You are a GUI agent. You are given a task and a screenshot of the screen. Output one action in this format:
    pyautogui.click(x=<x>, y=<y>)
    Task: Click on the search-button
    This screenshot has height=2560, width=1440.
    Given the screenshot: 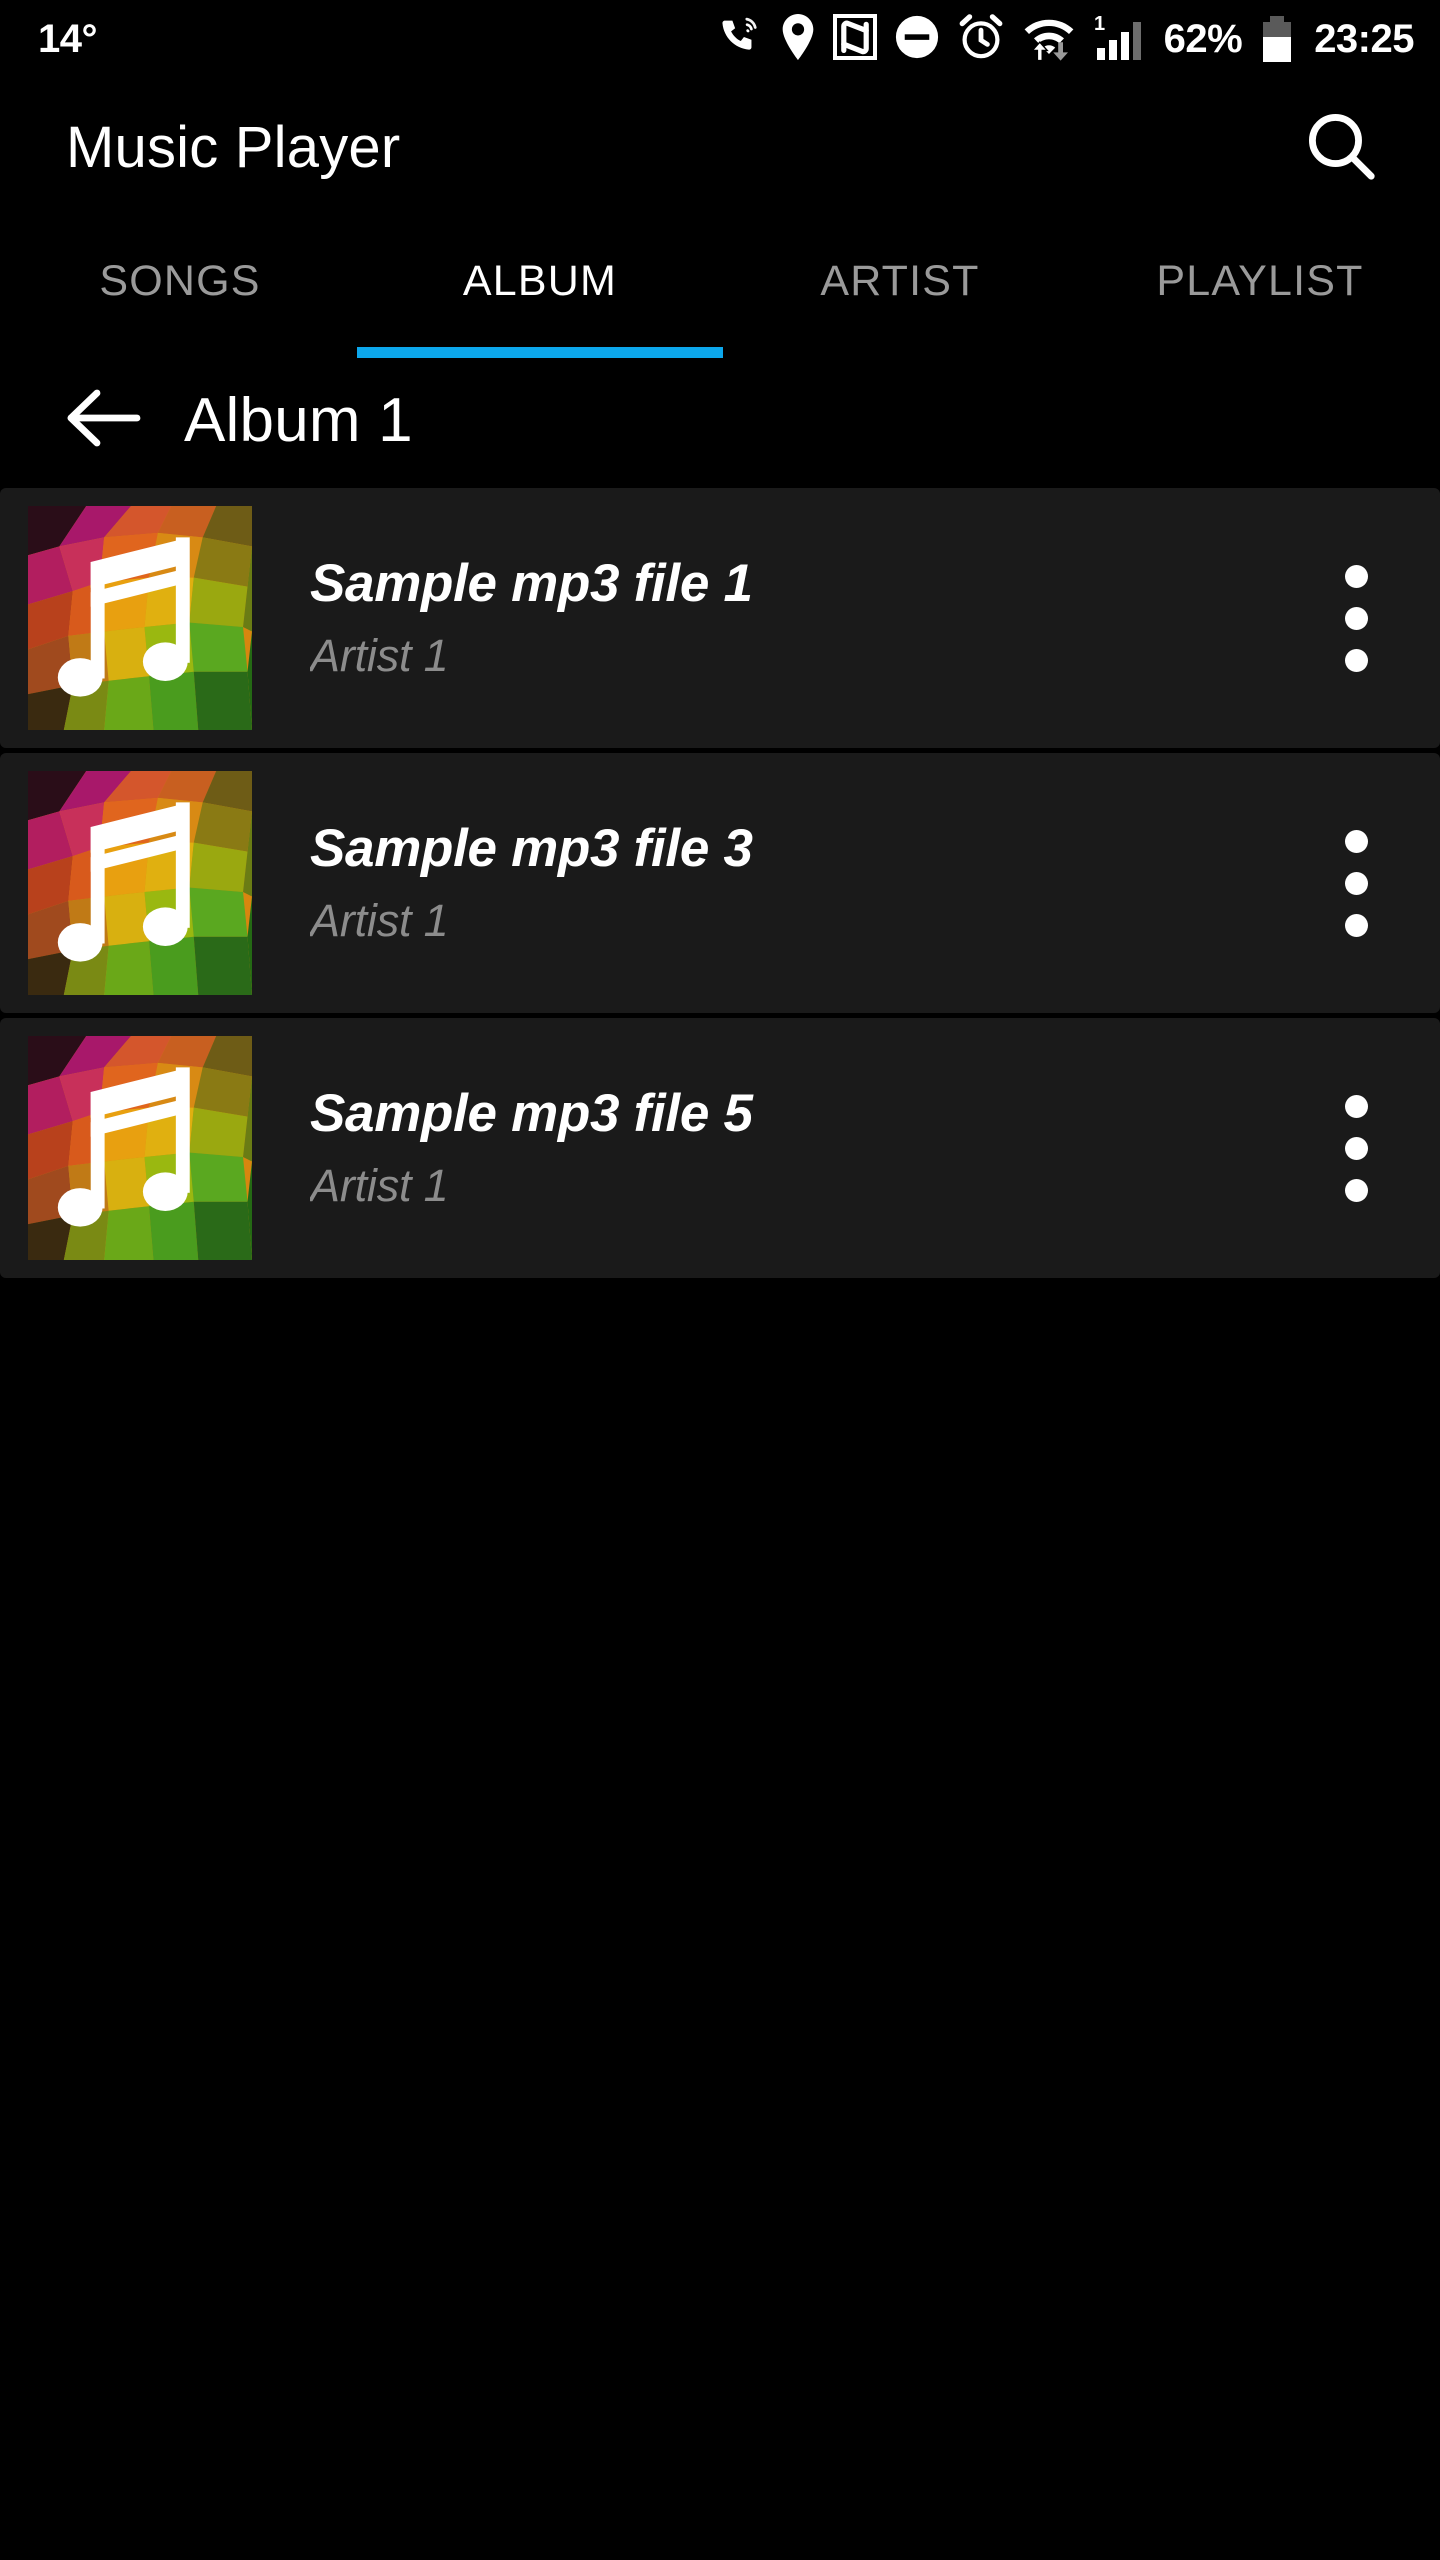 What is the action you would take?
    pyautogui.click(x=1341, y=148)
    